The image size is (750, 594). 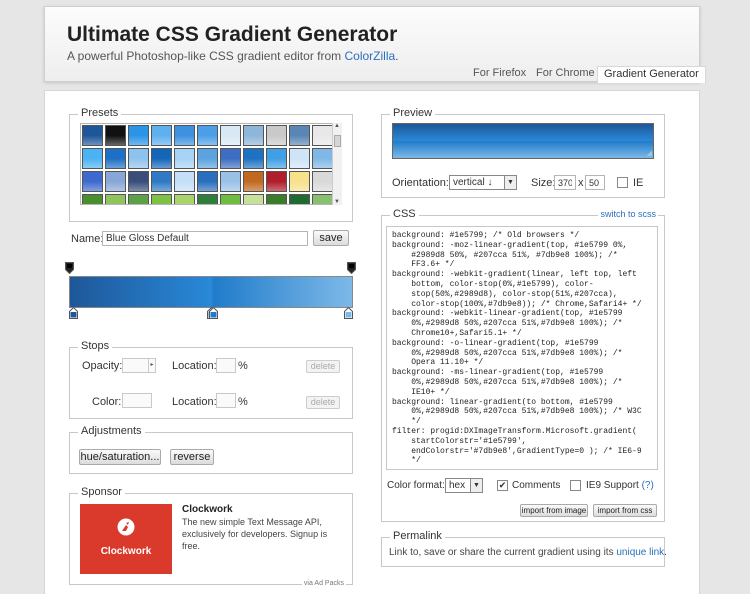 What do you see at coordinates (575, 485) in the screenshot?
I see `ie9-support-checkbox` at bounding box center [575, 485].